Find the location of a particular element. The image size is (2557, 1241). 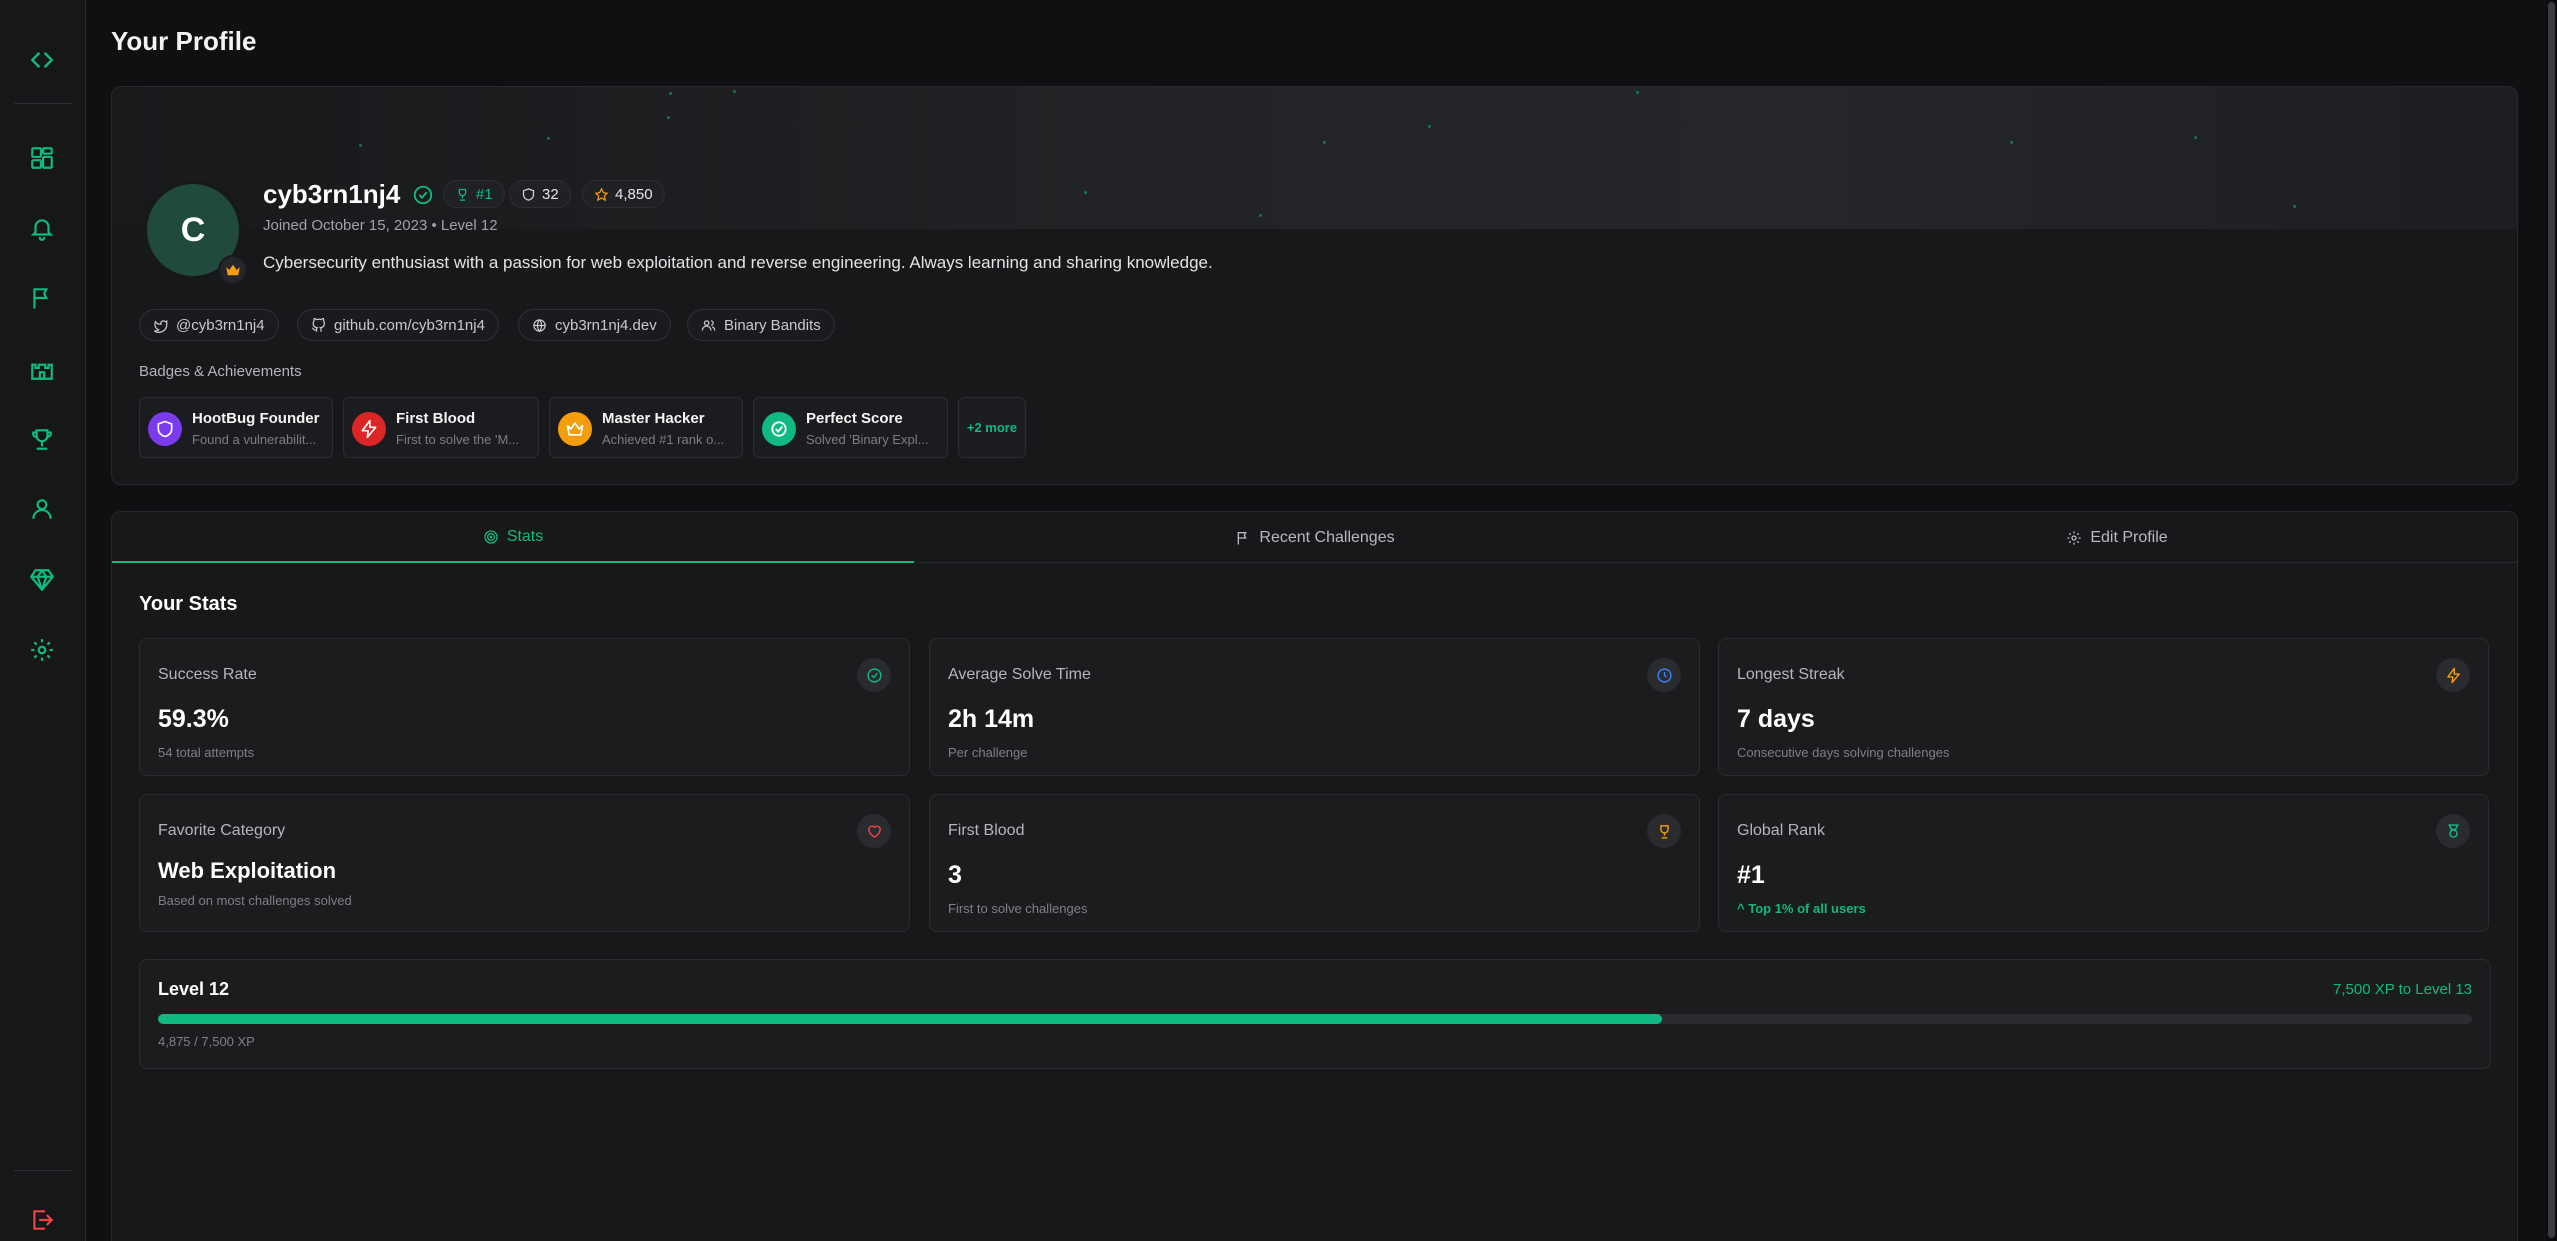

star-icon is located at coordinates (601, 193).